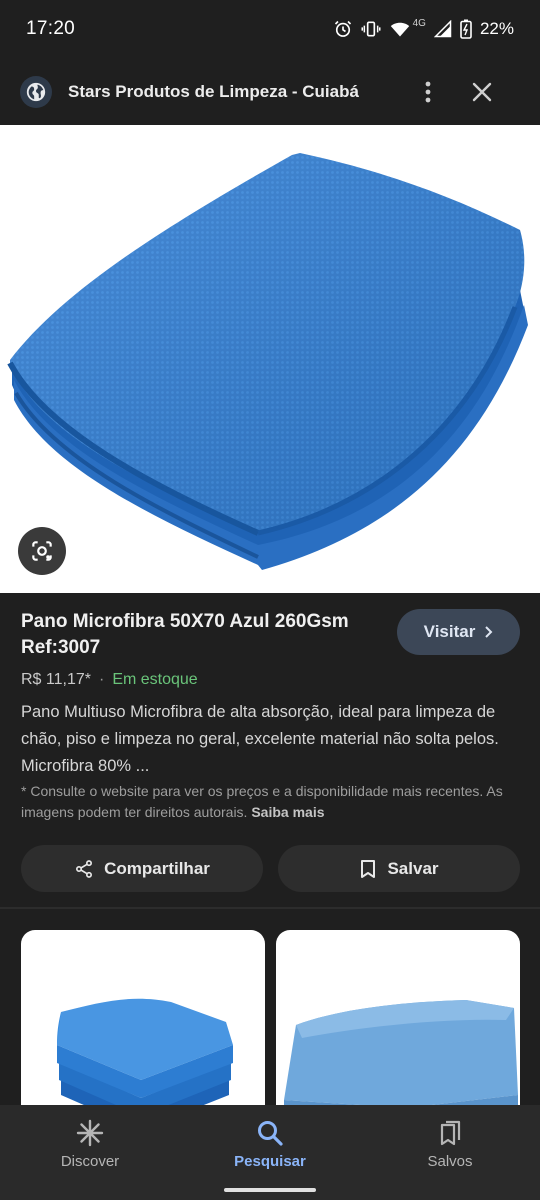 This screenshot has height=1200, width=540. Describe the element at coordinates (428, 92) in the screenshot. I see `more-vert-icon` at that location.